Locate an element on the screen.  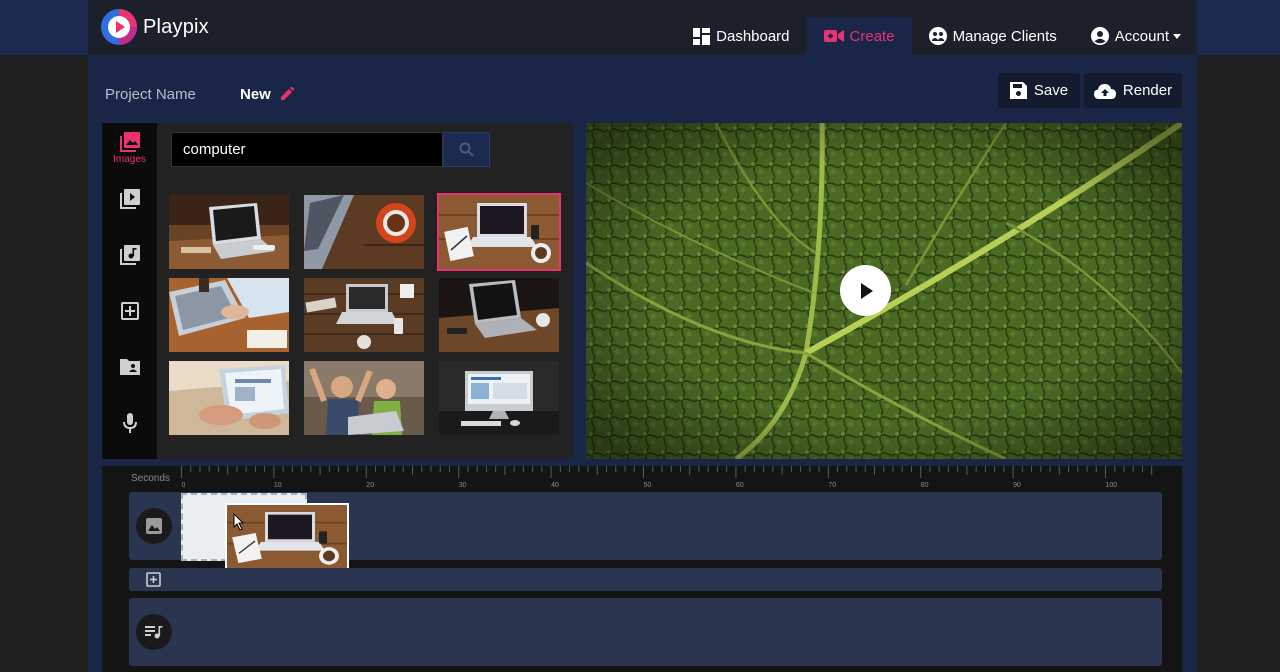
music-library-icon is located at coordinates (129, 255).